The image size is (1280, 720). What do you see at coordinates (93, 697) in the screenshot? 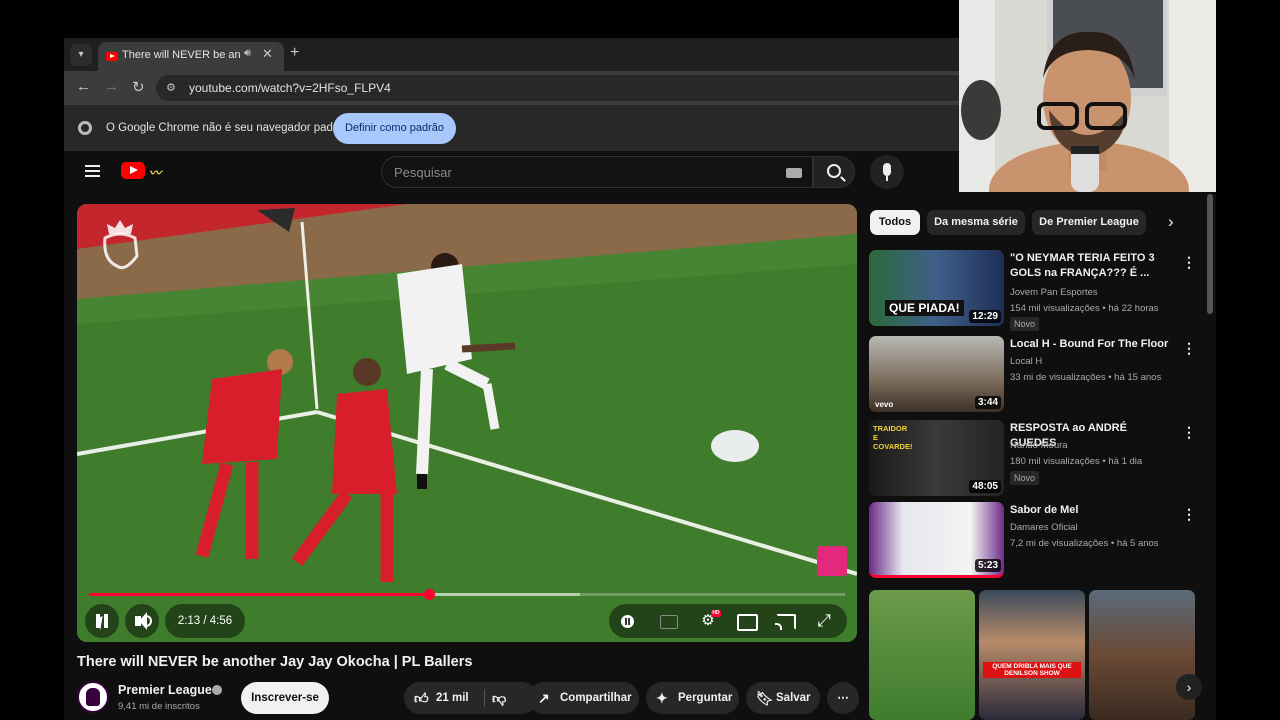
I see `channel-avatar` at bounding box center [93, 697].